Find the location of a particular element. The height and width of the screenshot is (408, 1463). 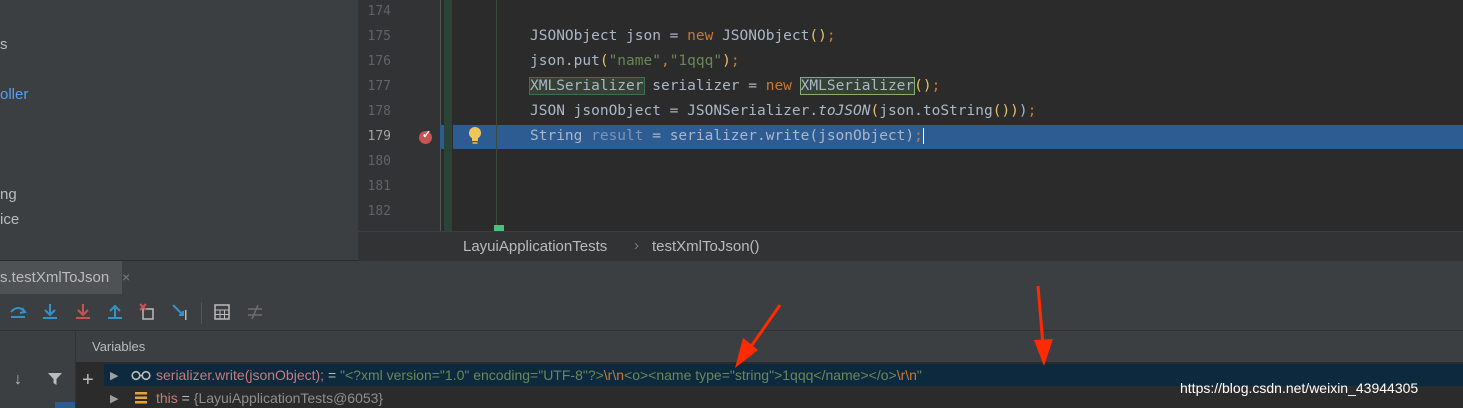

variable-line: this = {LayuiApplicationTests@6053} is located at coordinates (269, 398).